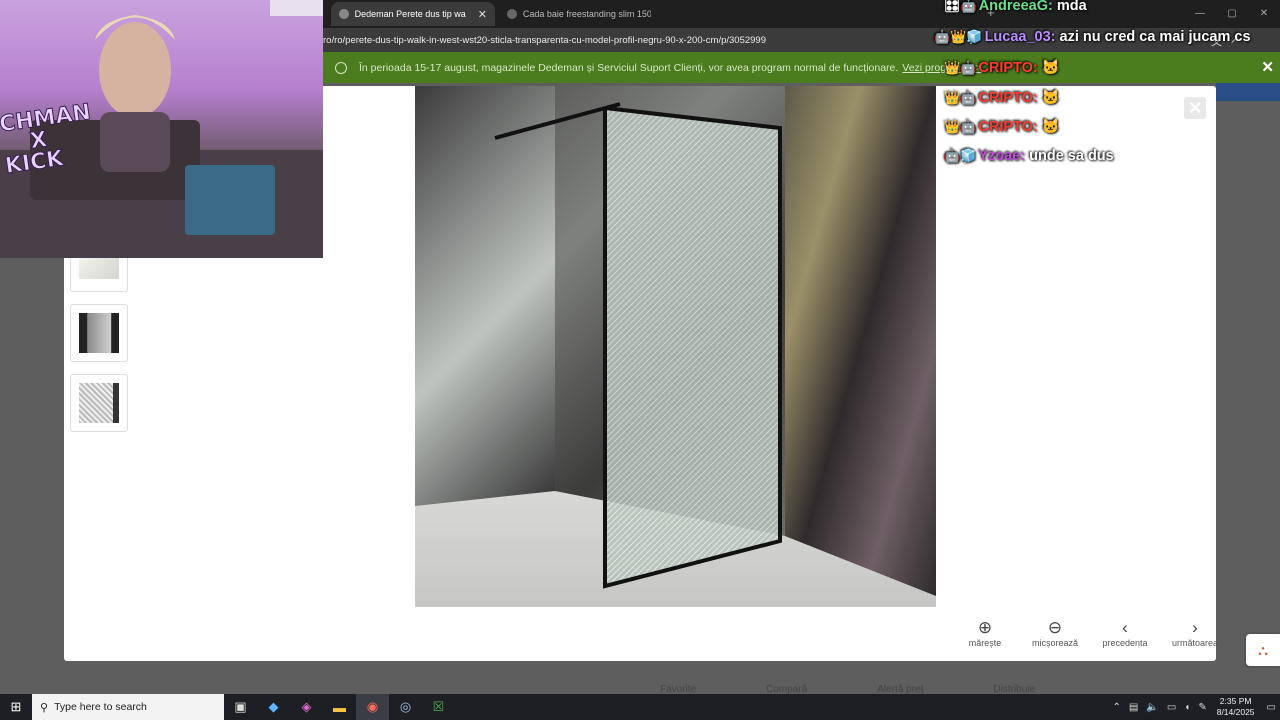  What do you see at coordinates (1200, 14) in the screenshot?
I see `minimize-button: —` at bounding box center [1200, 14].